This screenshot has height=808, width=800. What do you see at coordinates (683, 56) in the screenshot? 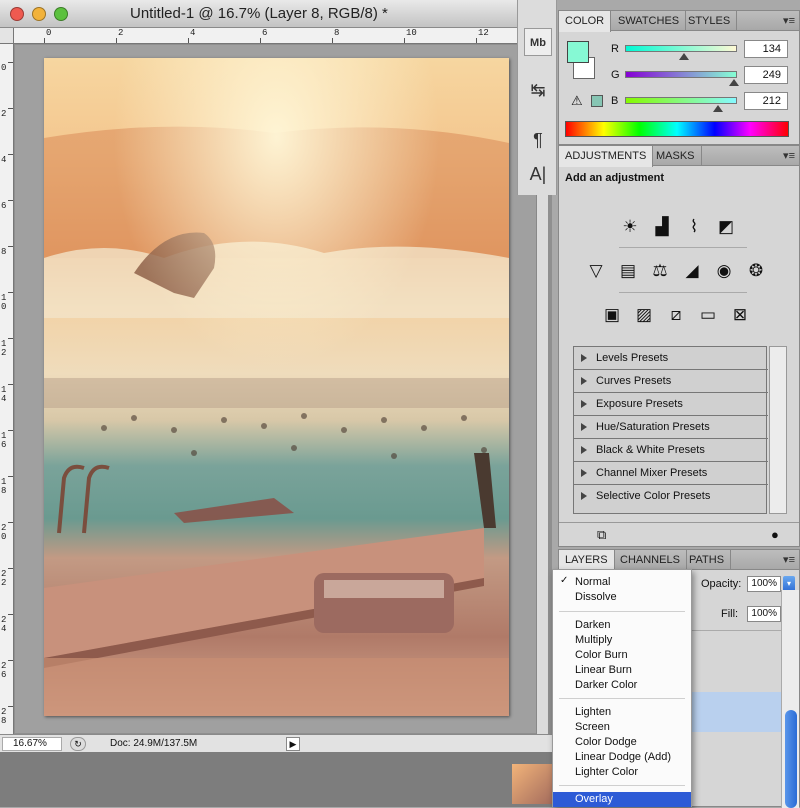
I see `red-slider-thumb` at bounding box center [683, 56].